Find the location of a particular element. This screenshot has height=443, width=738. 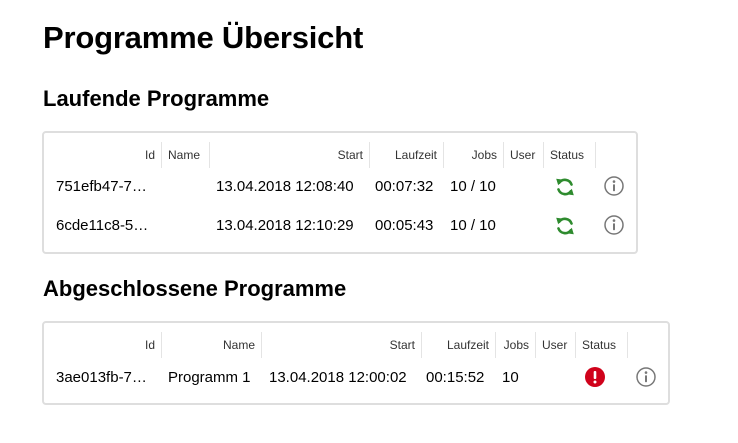

row-start: 13.04.2018 12:00:02 is located at coordinates (338, 377).